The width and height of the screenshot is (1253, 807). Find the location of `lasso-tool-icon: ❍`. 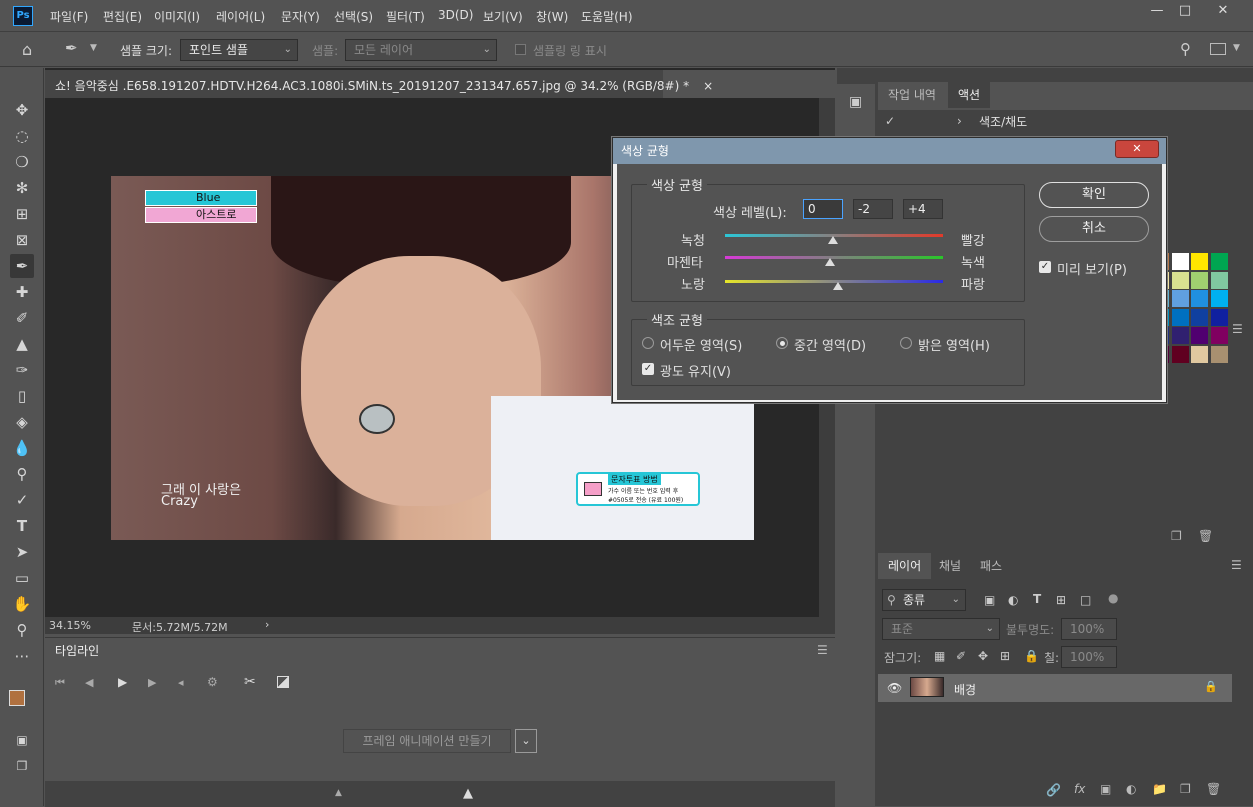

lasso-tool-icon: ❍ is located at coordinates (22, 162).